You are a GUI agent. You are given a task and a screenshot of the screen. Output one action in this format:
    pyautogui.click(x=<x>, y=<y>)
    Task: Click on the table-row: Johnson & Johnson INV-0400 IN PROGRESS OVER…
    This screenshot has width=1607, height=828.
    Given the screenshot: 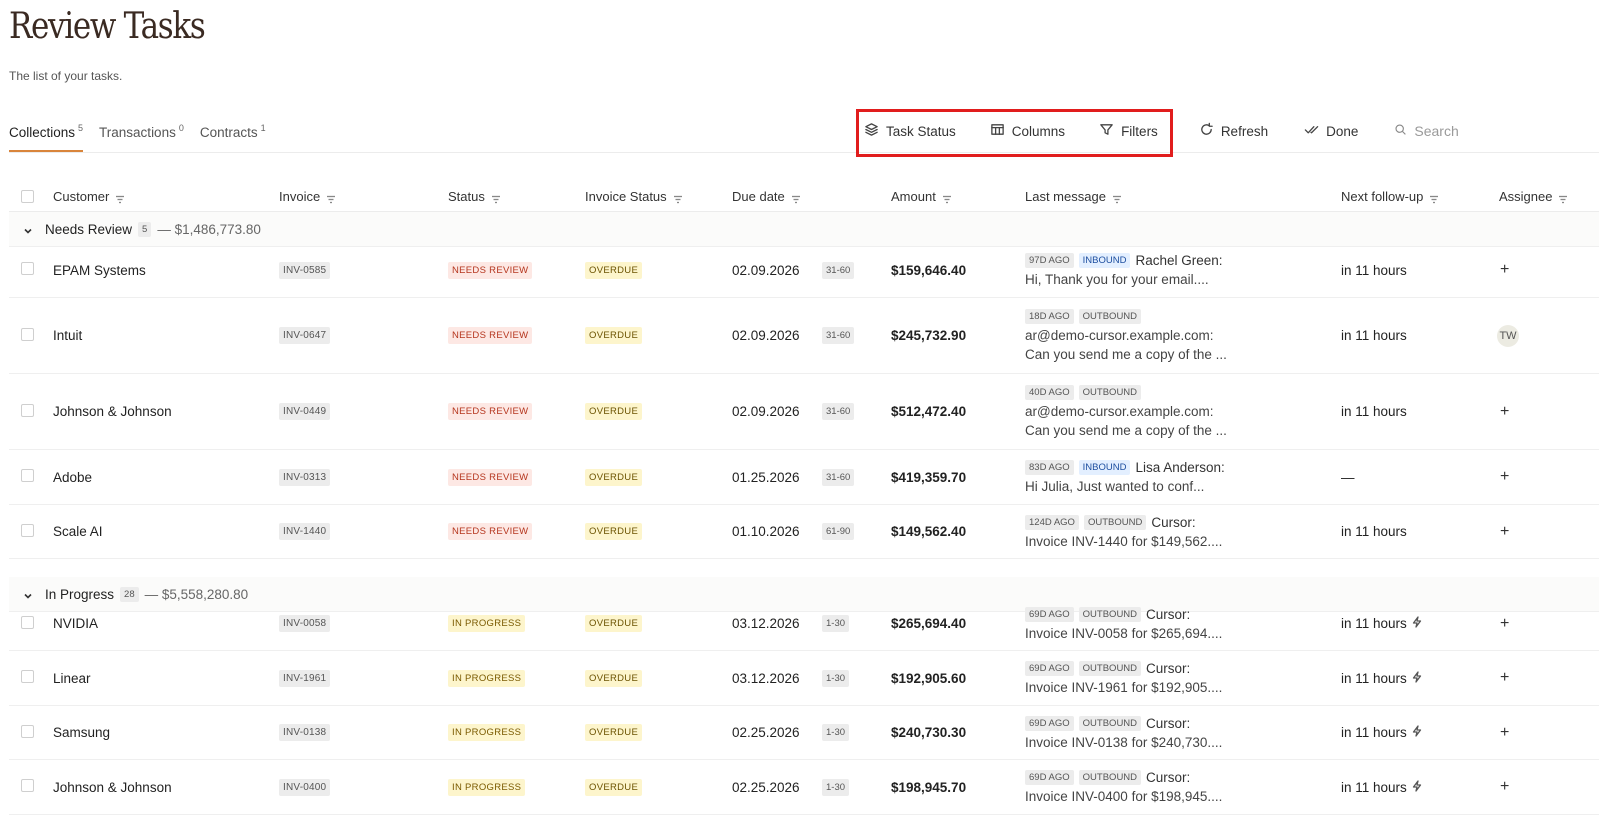 What is the action you would take?
    pyautogui.click(x=804, y=787)
    